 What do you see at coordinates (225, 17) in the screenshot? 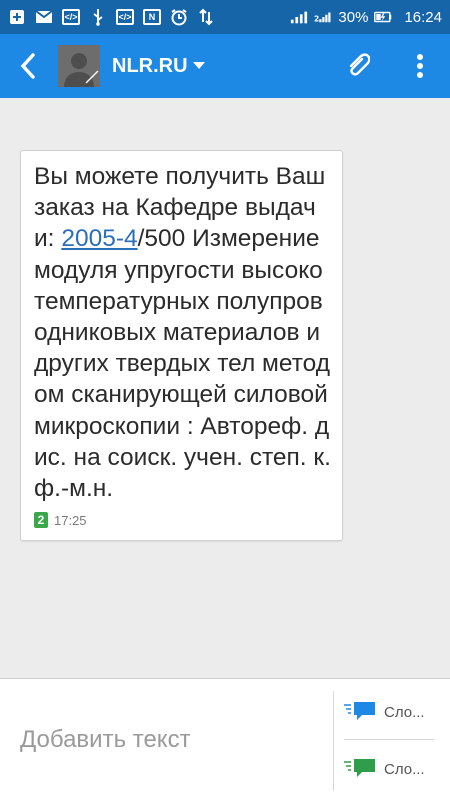
I see `status-bar: </> </> N 2 30% 16:24` at bounding box center [225, 17].